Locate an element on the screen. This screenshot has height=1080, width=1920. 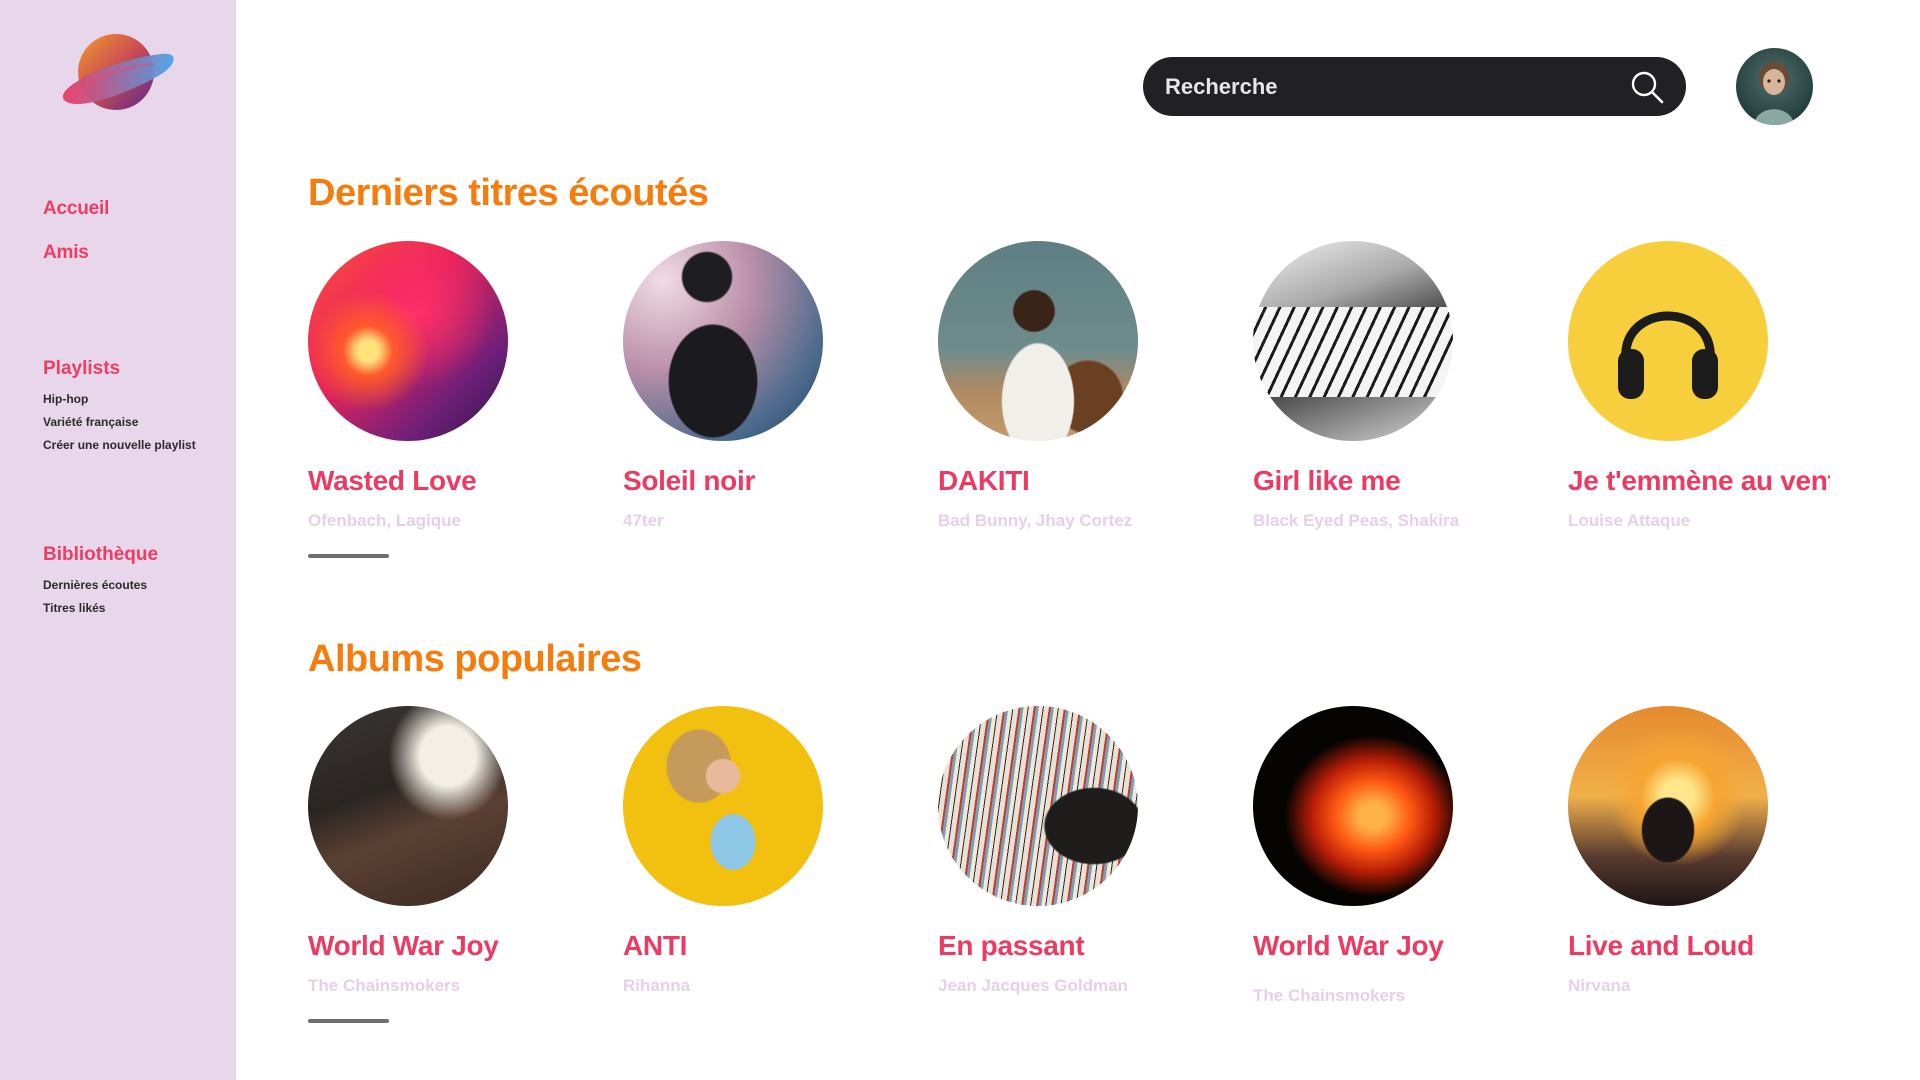
track-title: Girl like me is located at coordinates (1384, 481).